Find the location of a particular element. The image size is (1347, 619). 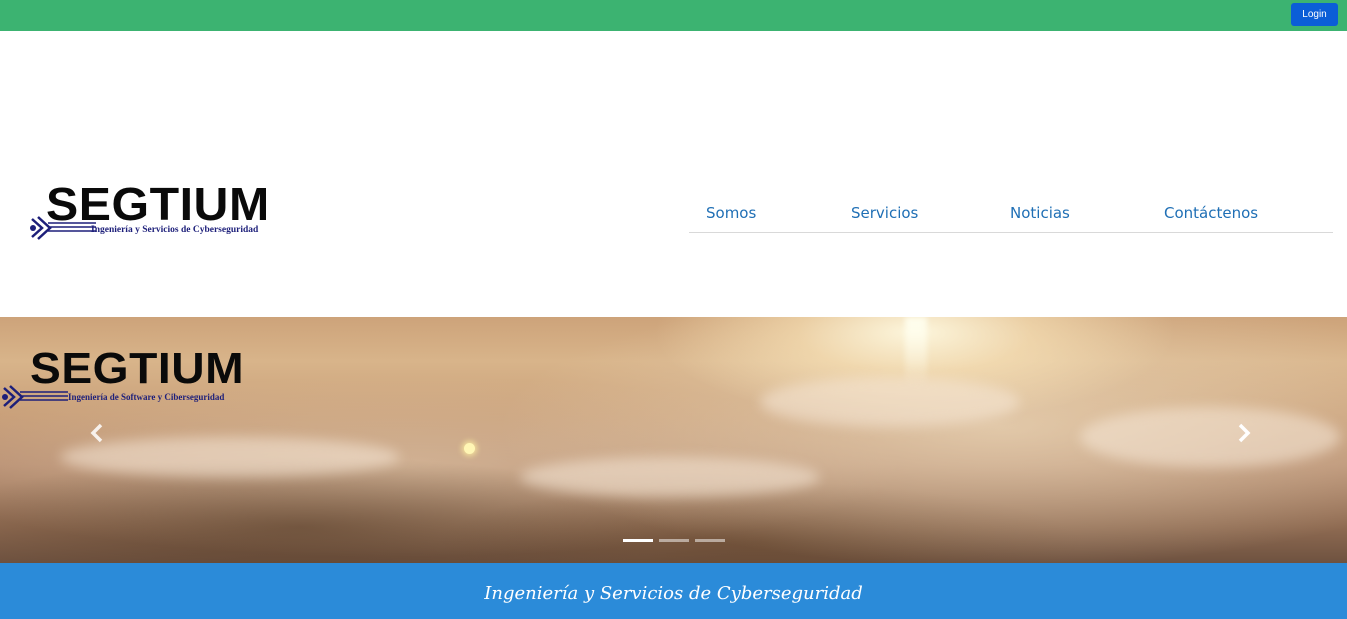

nav-item-contactenos: Contáctenos is located at coordinates (1211, 213).